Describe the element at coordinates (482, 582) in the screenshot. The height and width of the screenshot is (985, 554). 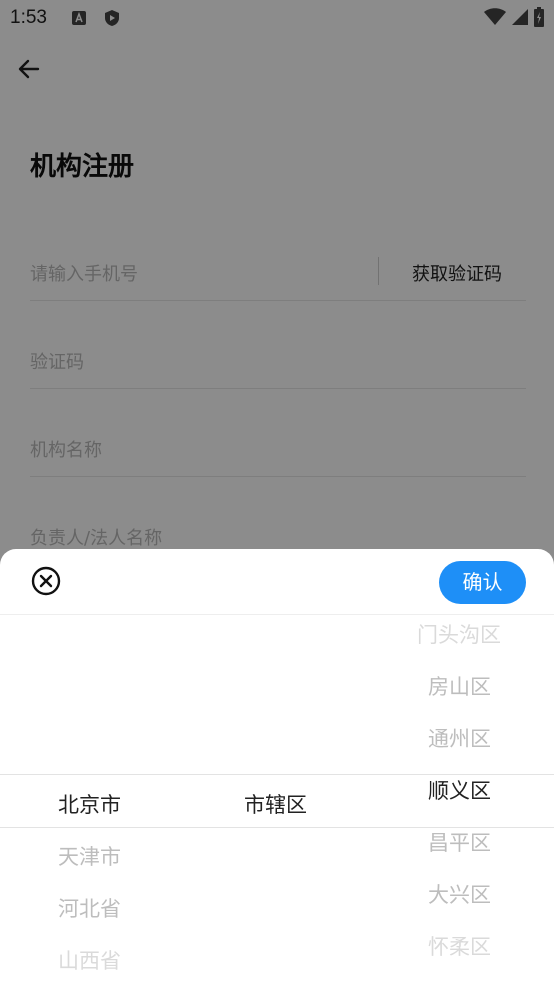
I see `confirm-button: 确认` at that location.